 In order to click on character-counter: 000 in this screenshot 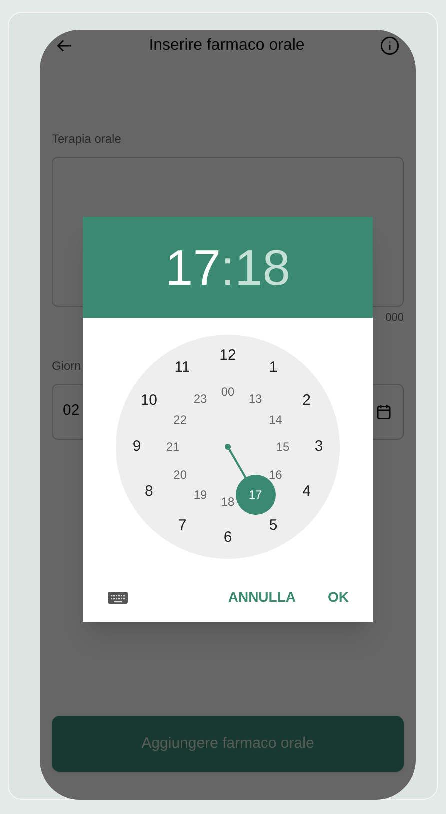, I will do `click(395, 318)`.